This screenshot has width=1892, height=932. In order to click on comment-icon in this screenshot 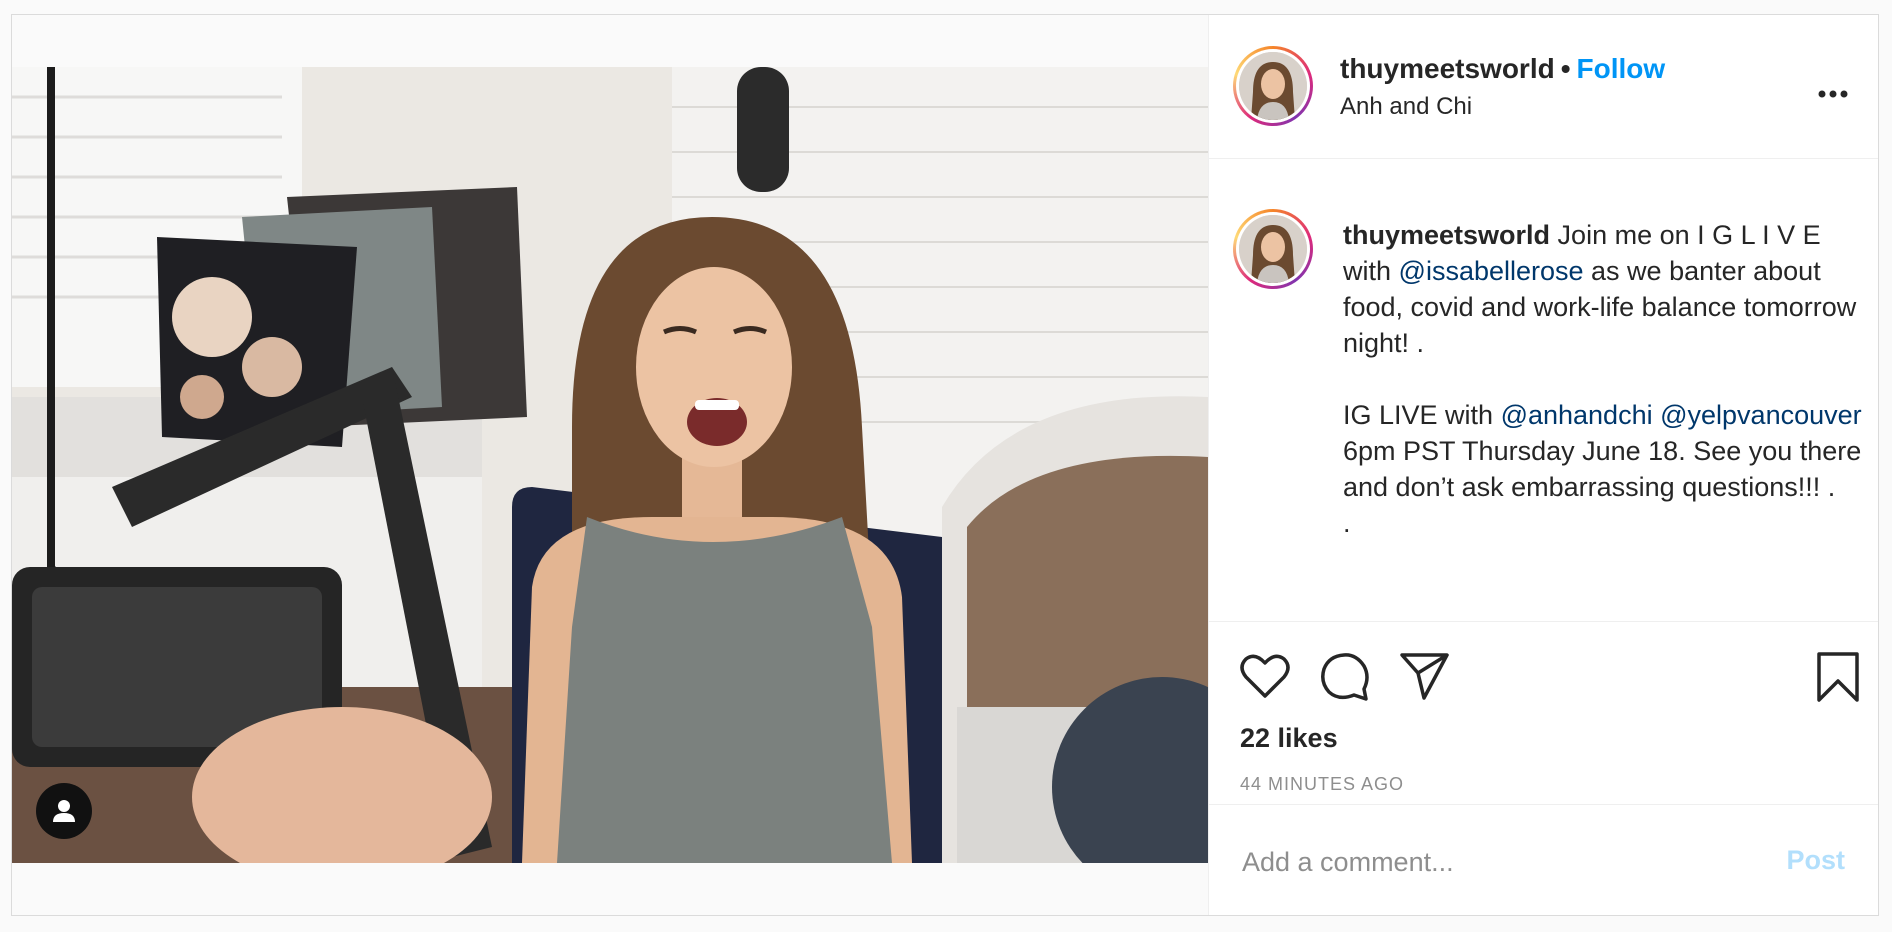, I will do `click(1345, 677)`.